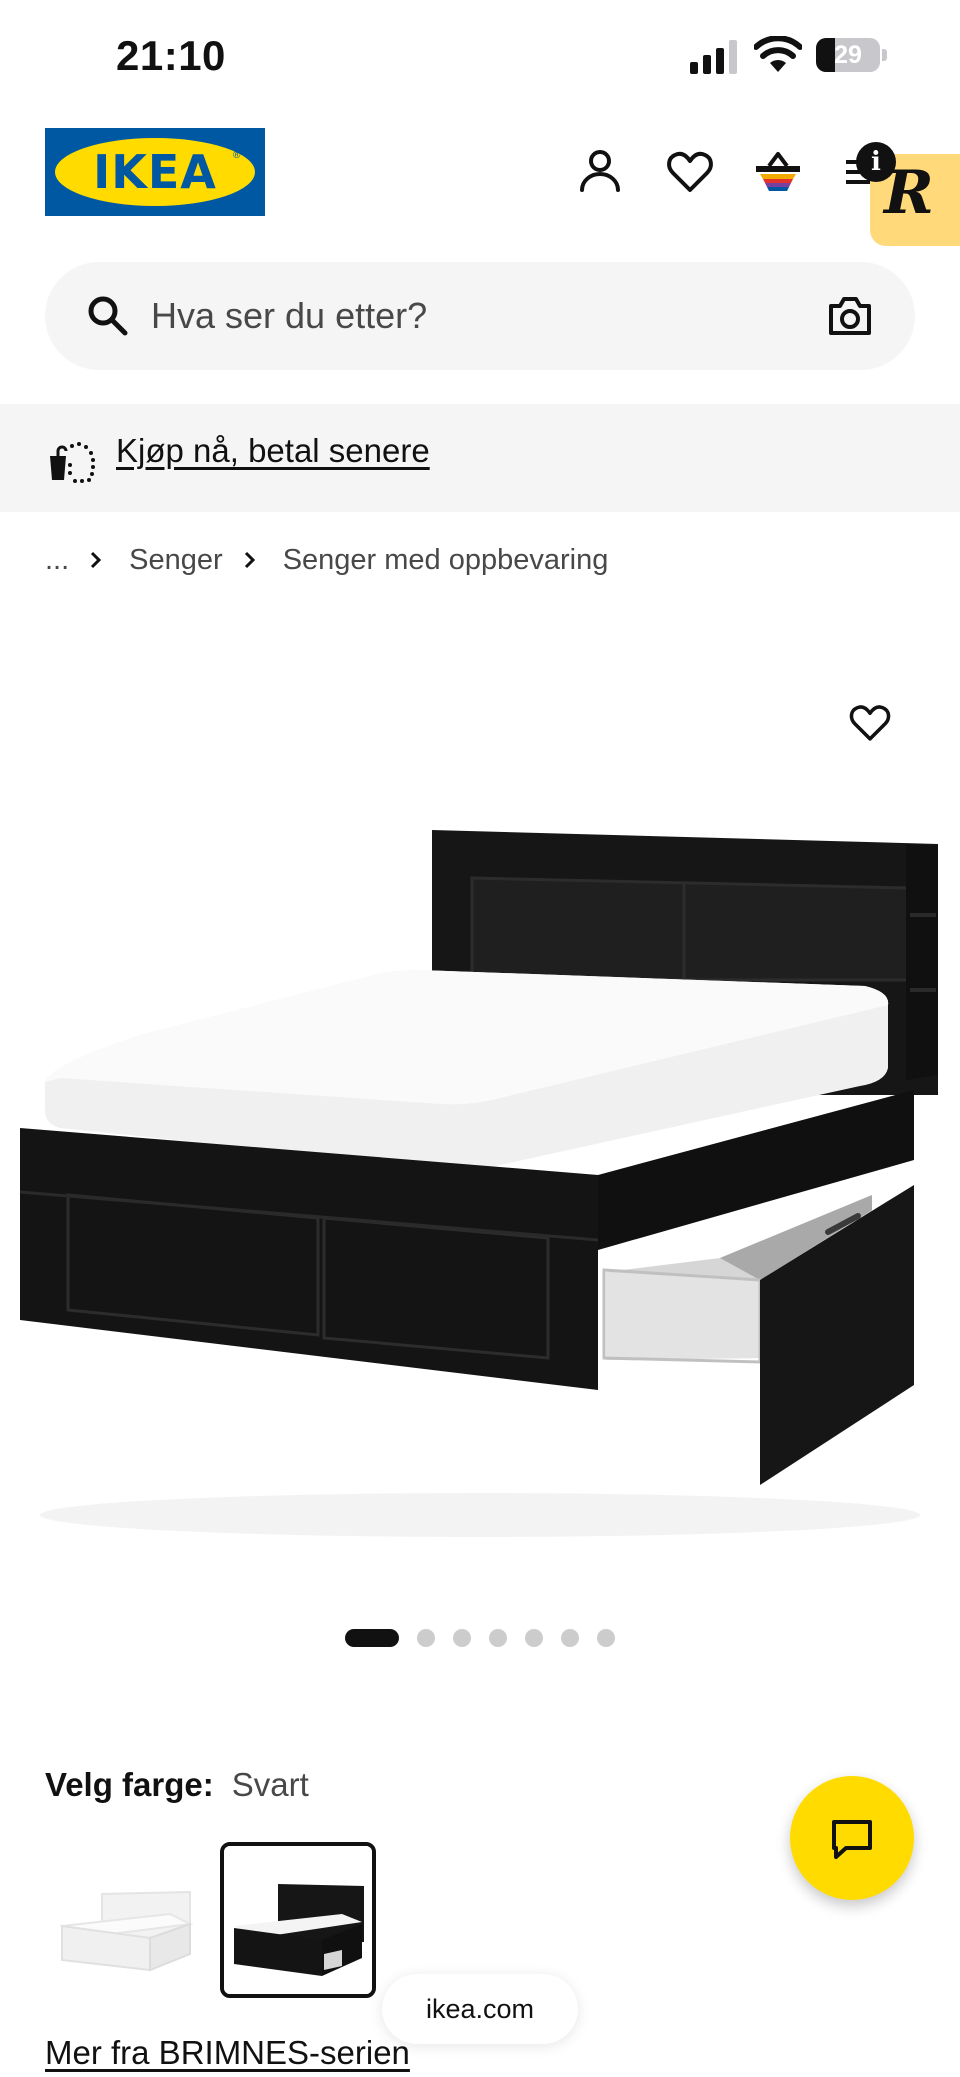  What do you see at coordinates (778, 172) in the screenshot?
I see `shopping-bag-icon` at bounding box center [778, 172].